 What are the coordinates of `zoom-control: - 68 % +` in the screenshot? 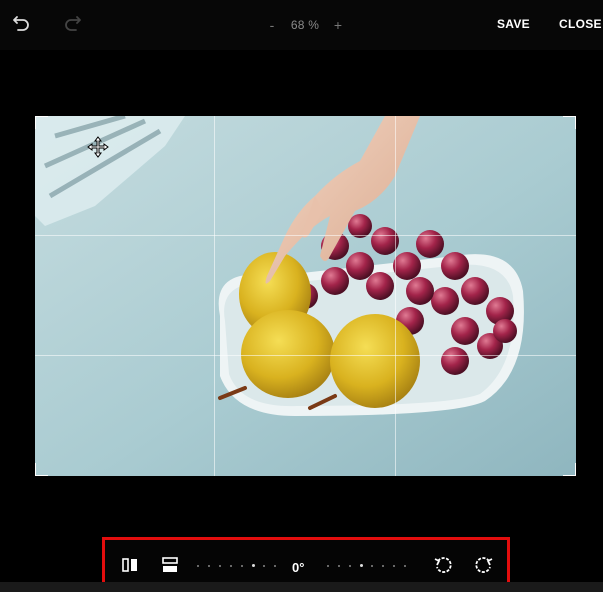 It's located at (305, 25).